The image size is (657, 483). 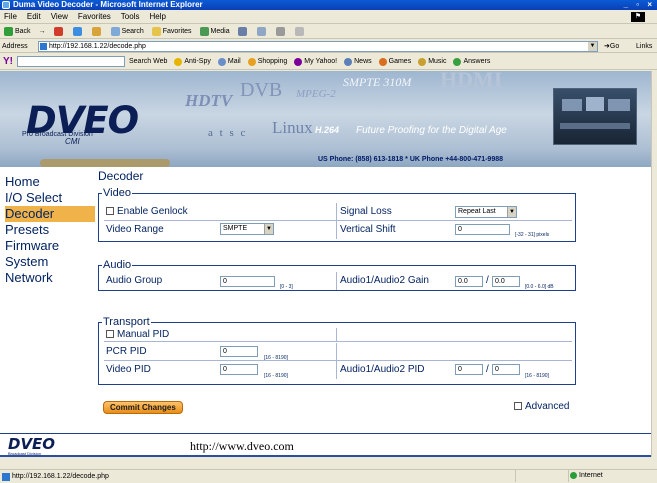 I want to click on pcr-pid-input: 0, so click(x=239, y=351).